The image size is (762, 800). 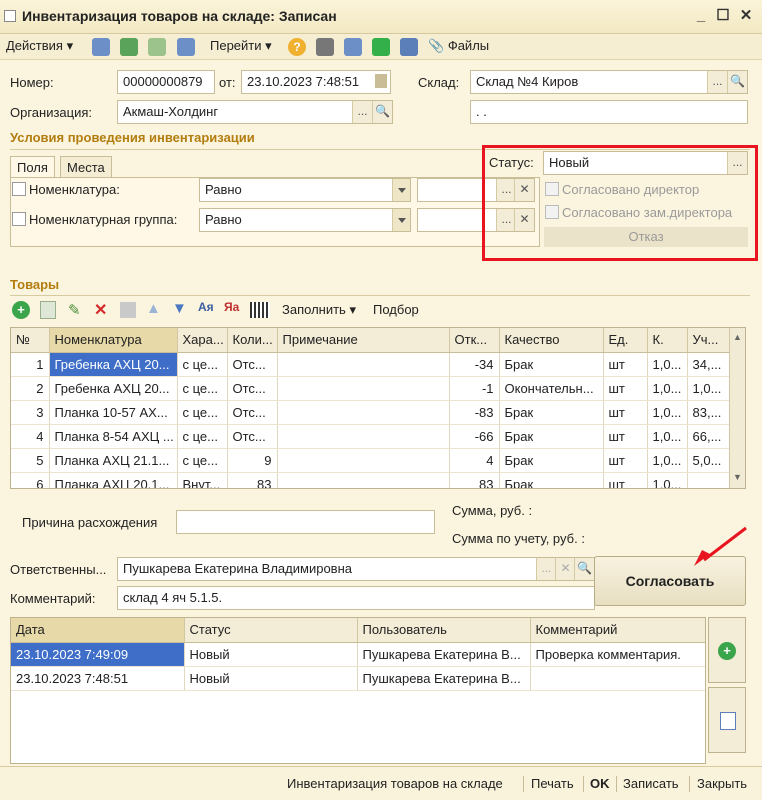 What do you see at coordinates (153, 308) in the screenshot?
I see `move-up-icon: ▲` at bounding box center [153, 308].